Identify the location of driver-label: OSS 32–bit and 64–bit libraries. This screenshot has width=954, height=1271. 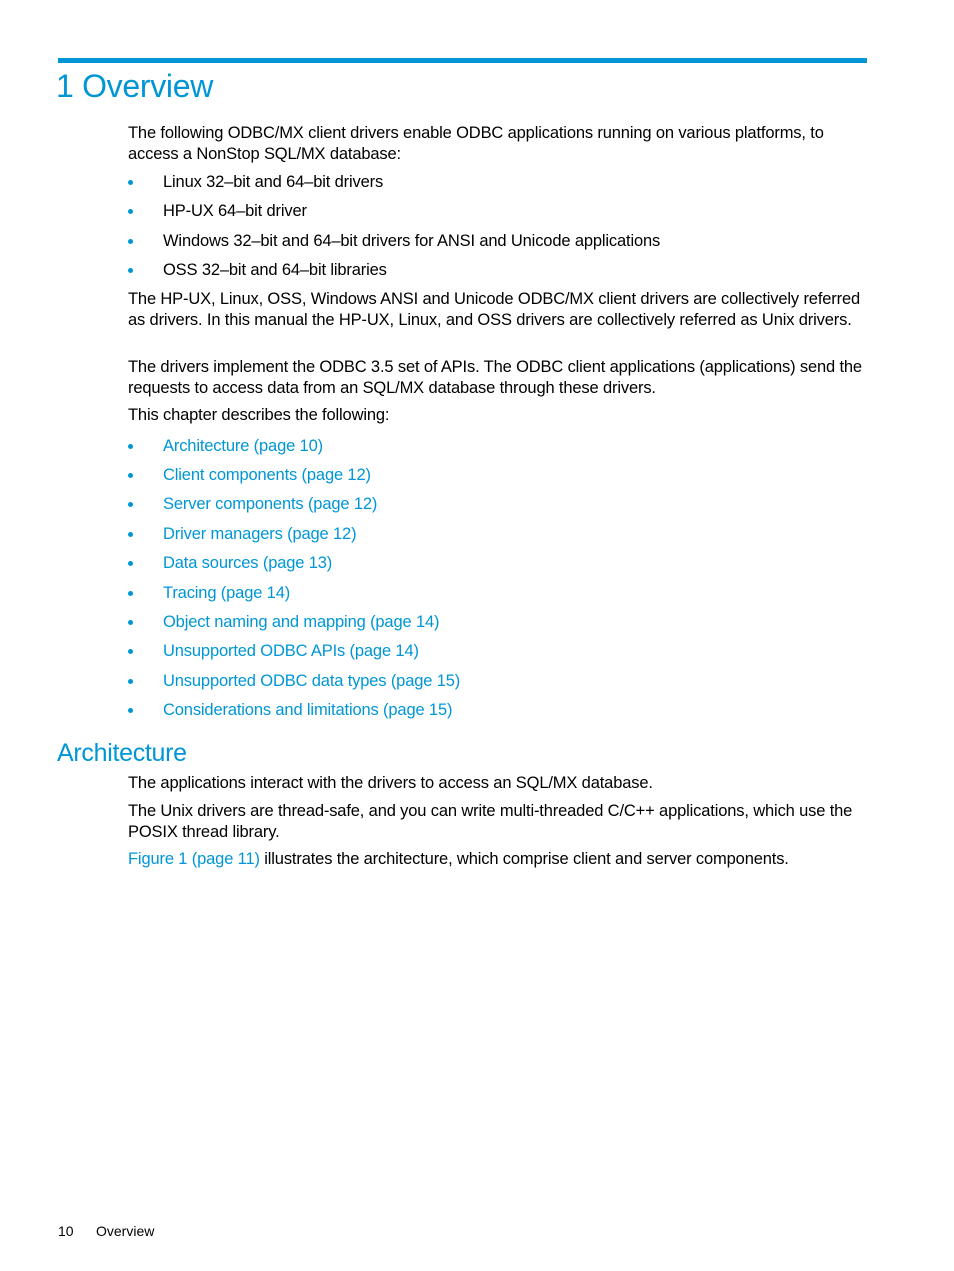
(275, 270).